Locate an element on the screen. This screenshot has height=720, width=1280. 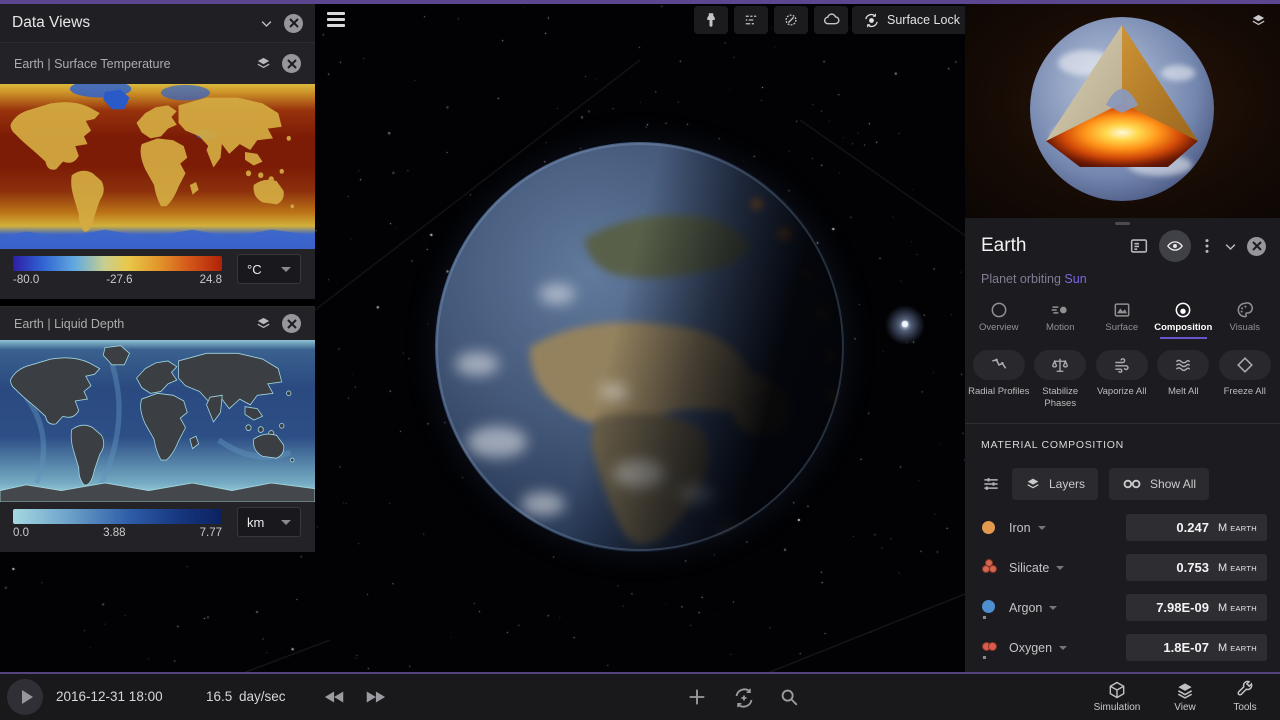
play-button is located at coordinates (25, 697).